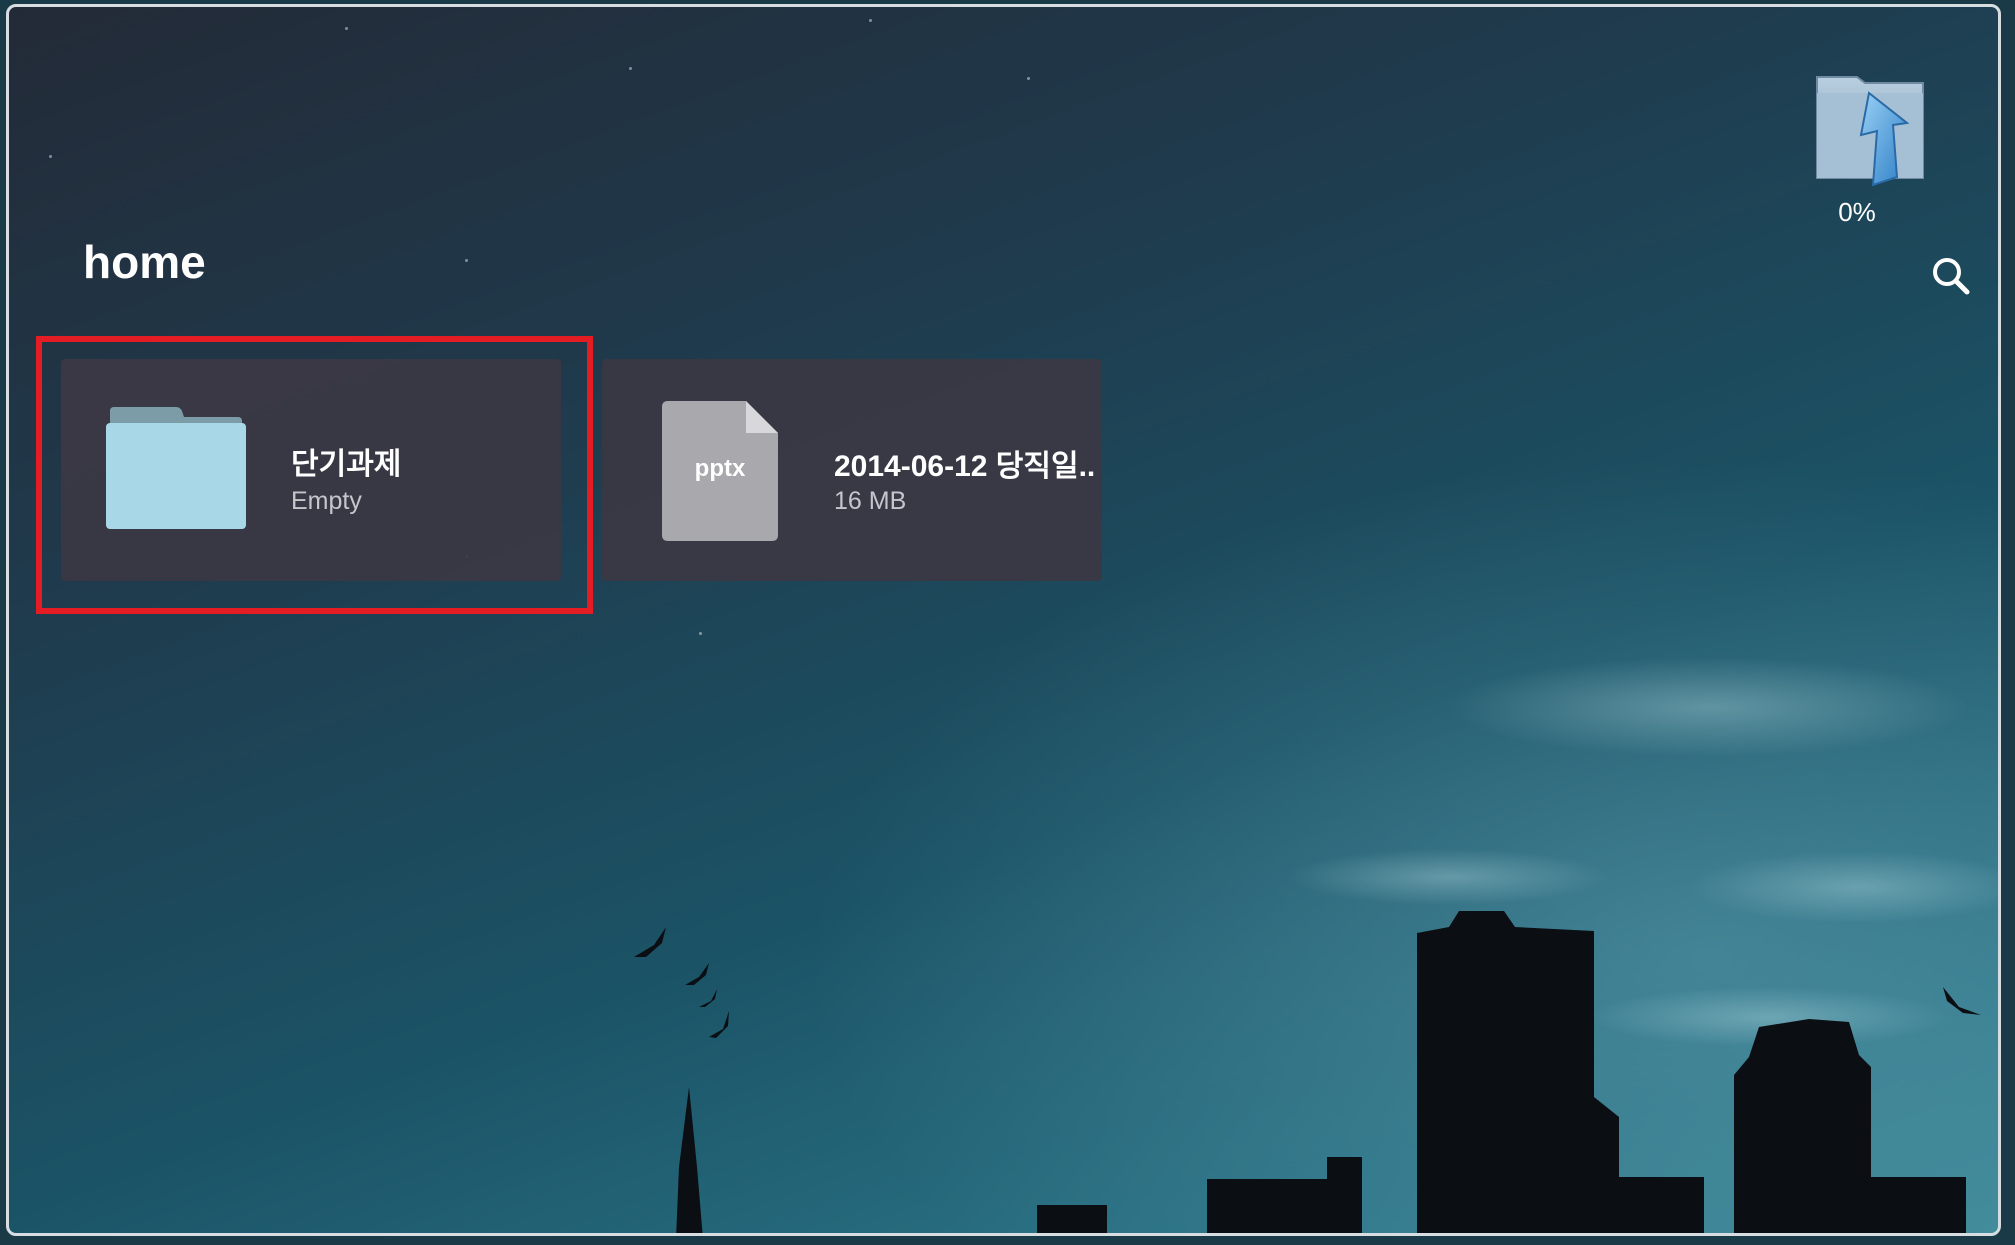  I want to click on search-button, so click(1951, 276).